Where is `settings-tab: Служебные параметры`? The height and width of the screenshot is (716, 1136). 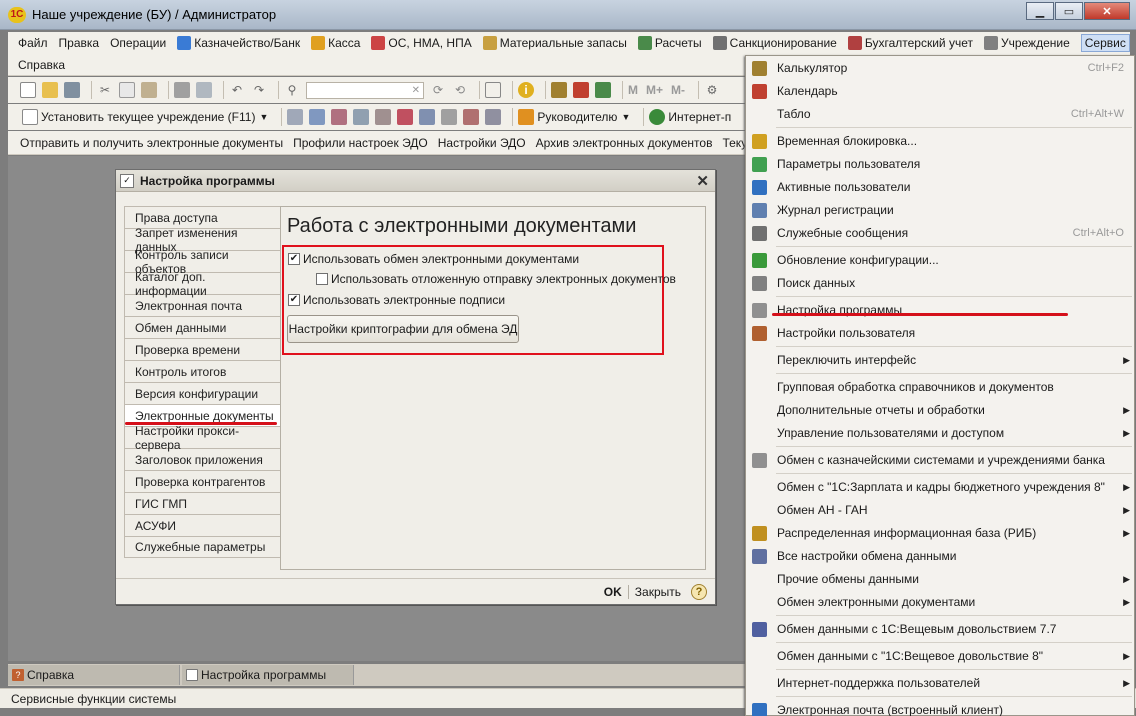 settings-tab: Служебные параметры is located at coordinates (202, 547).